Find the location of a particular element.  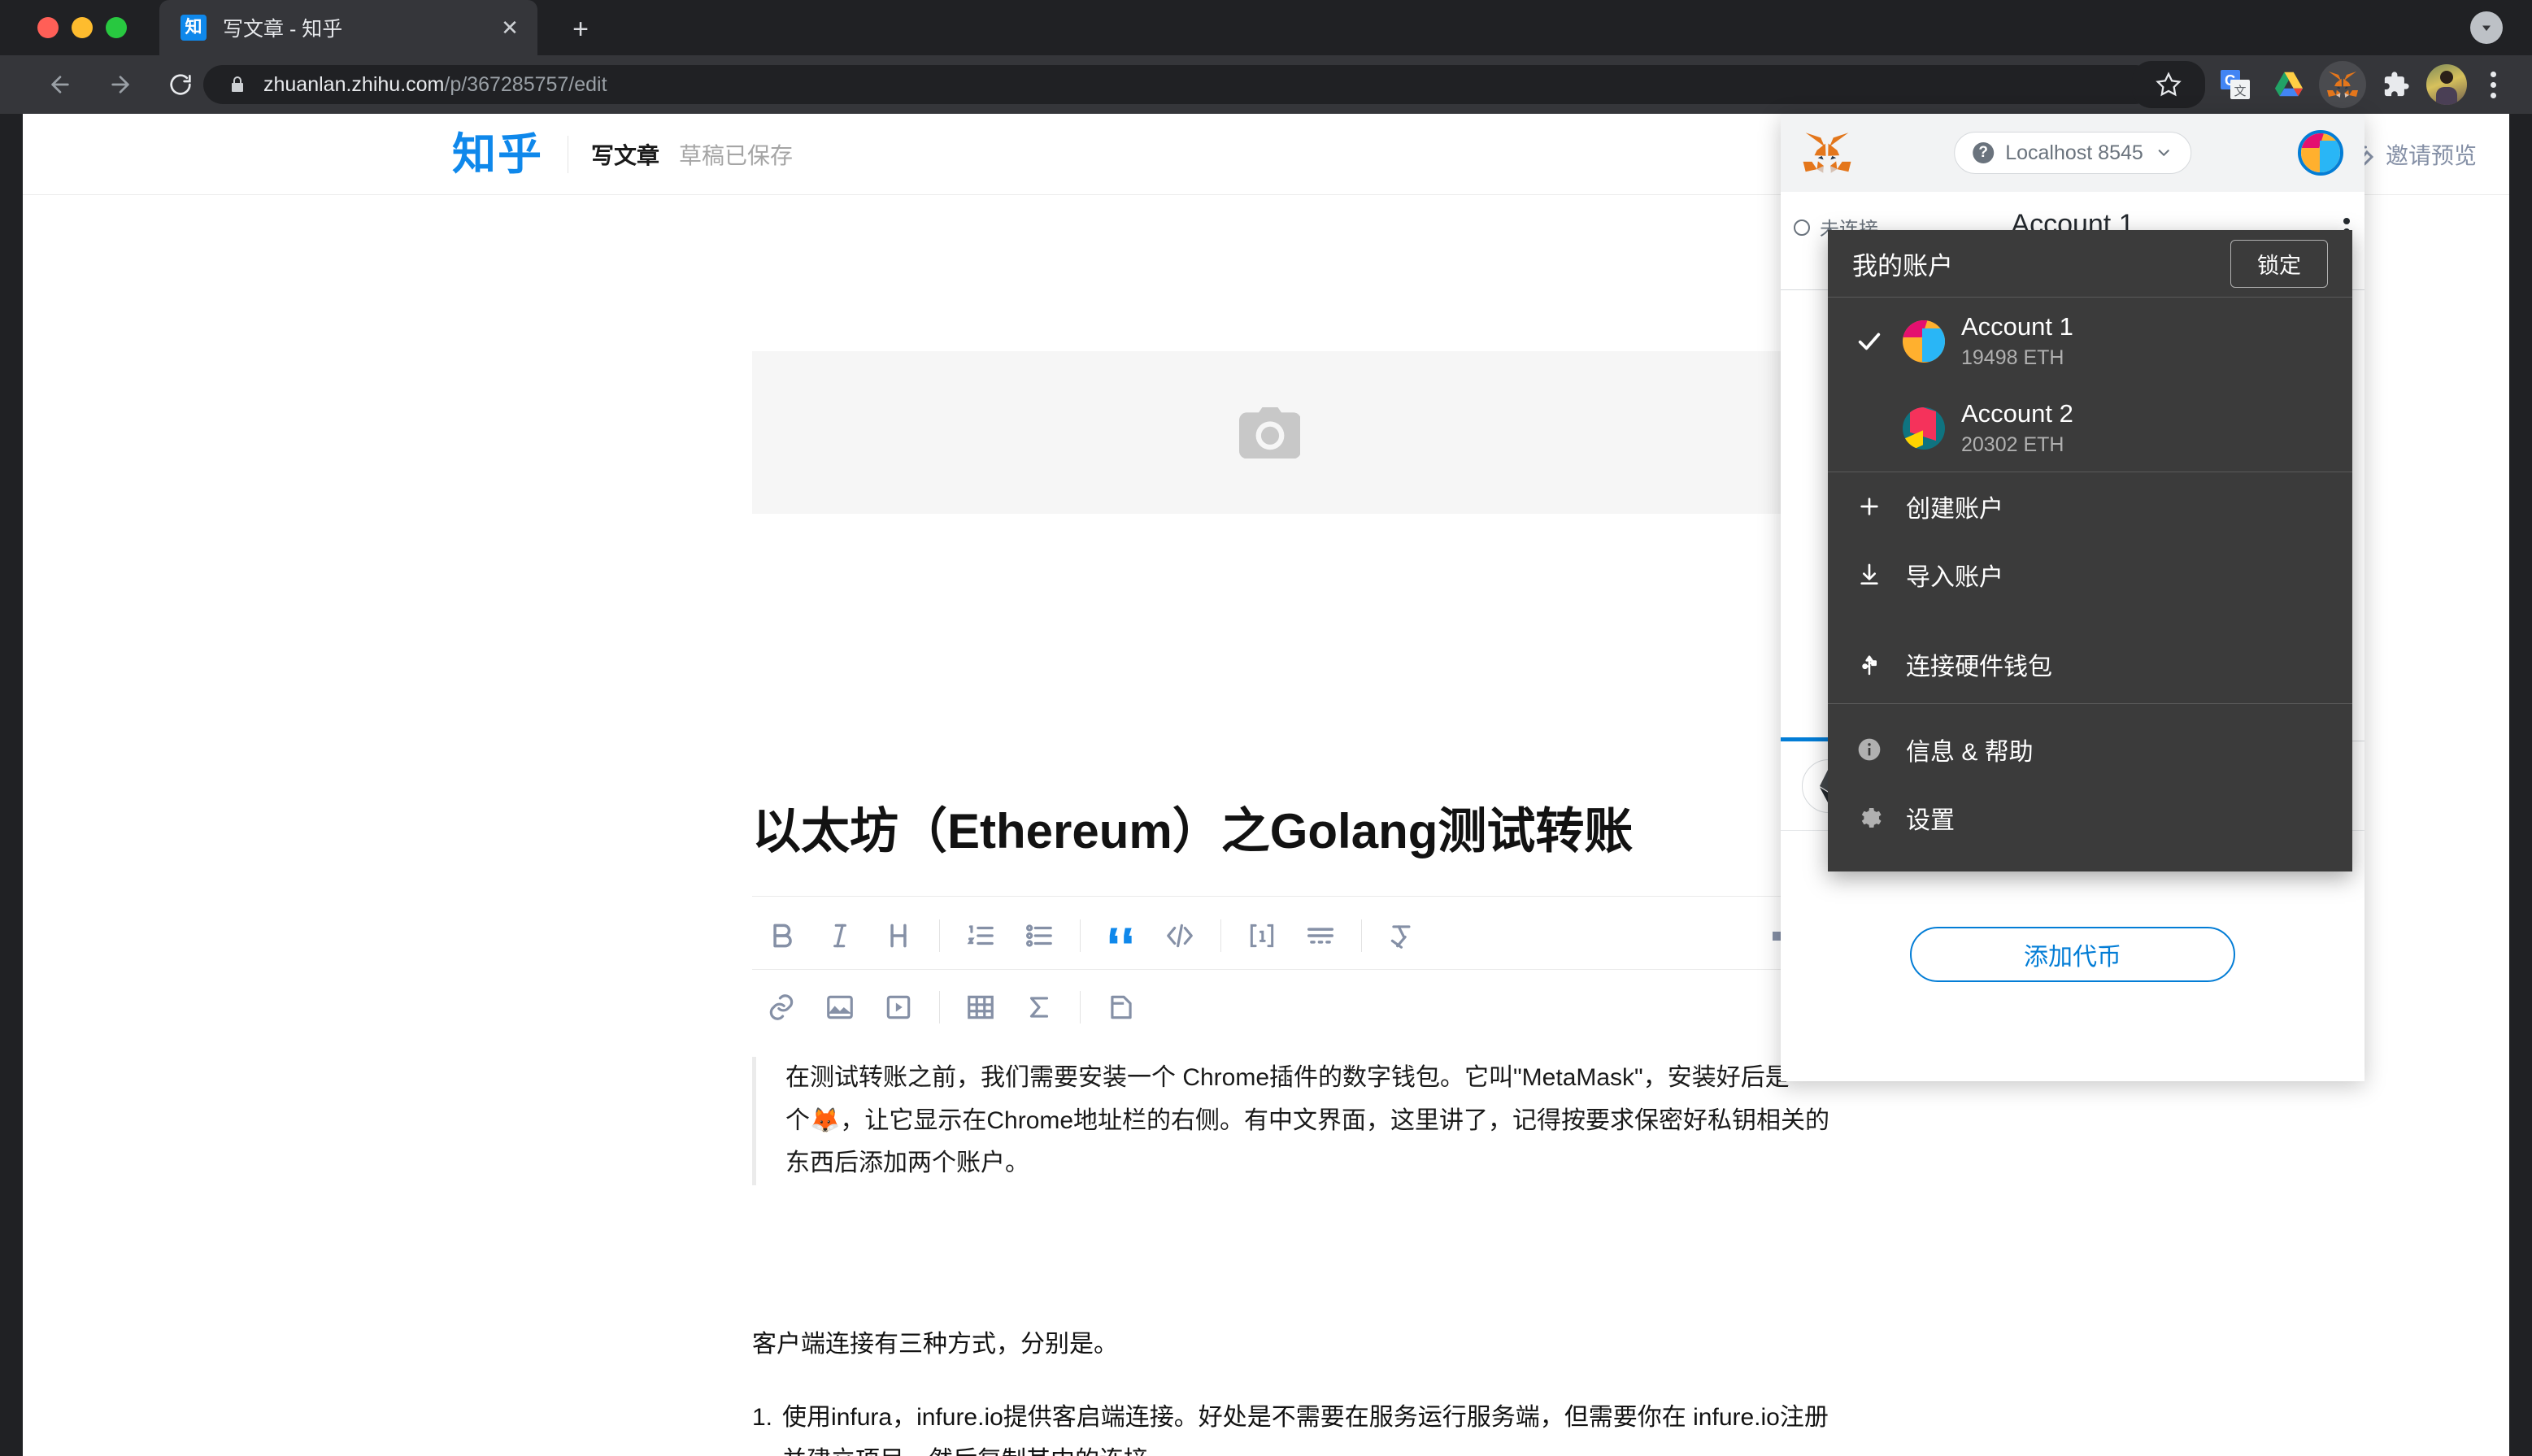

minimize-window-button is located at coordinates (82, 28).